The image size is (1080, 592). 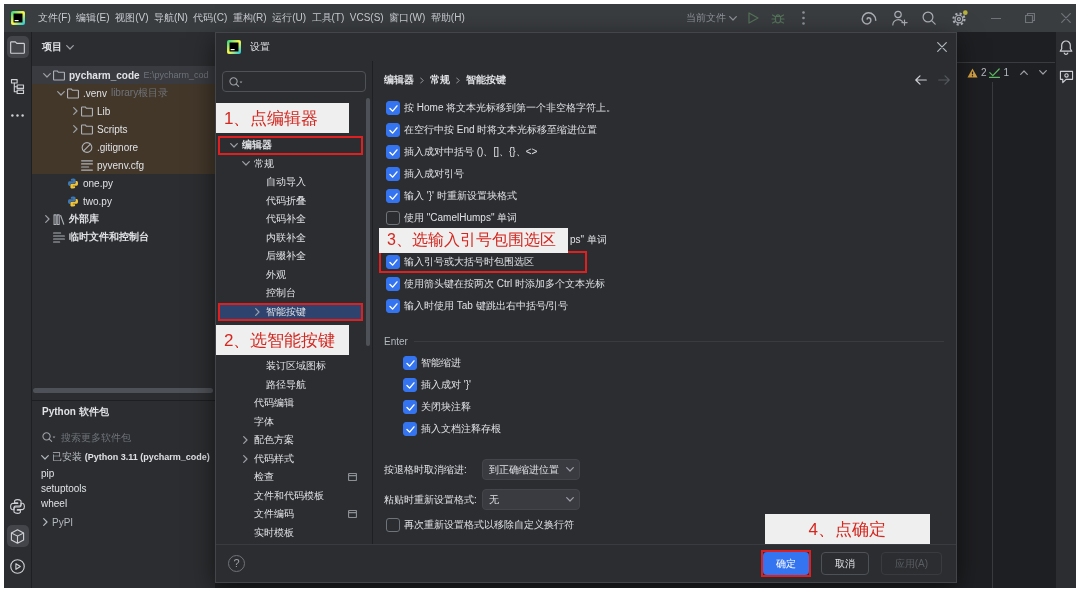 What do you see at coordinates (290, 274) in the screenshot?
I see `tree-item: 外观` at bounding box center [290, 274].